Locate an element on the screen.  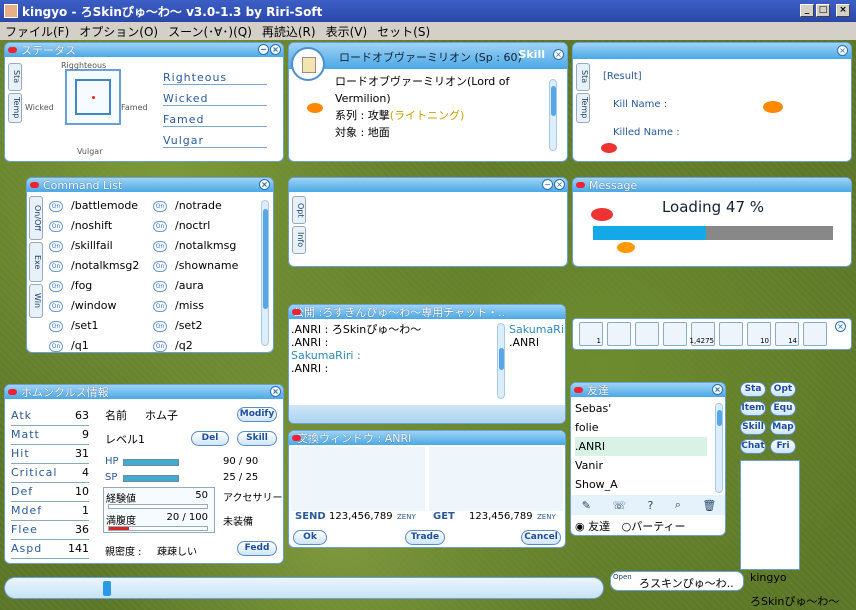
cmd-notalkmsg2: /notalkmsg2 is located at coordinates (105, 265).